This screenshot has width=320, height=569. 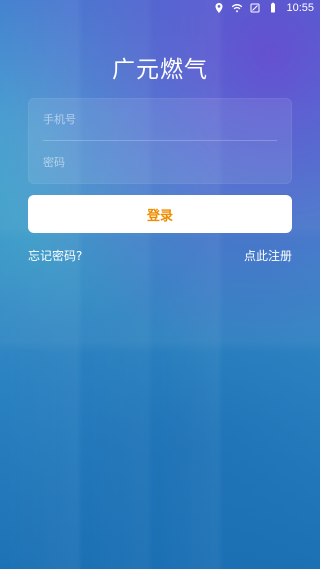 I want to click on battery-icon, so click(x=273, y=8).